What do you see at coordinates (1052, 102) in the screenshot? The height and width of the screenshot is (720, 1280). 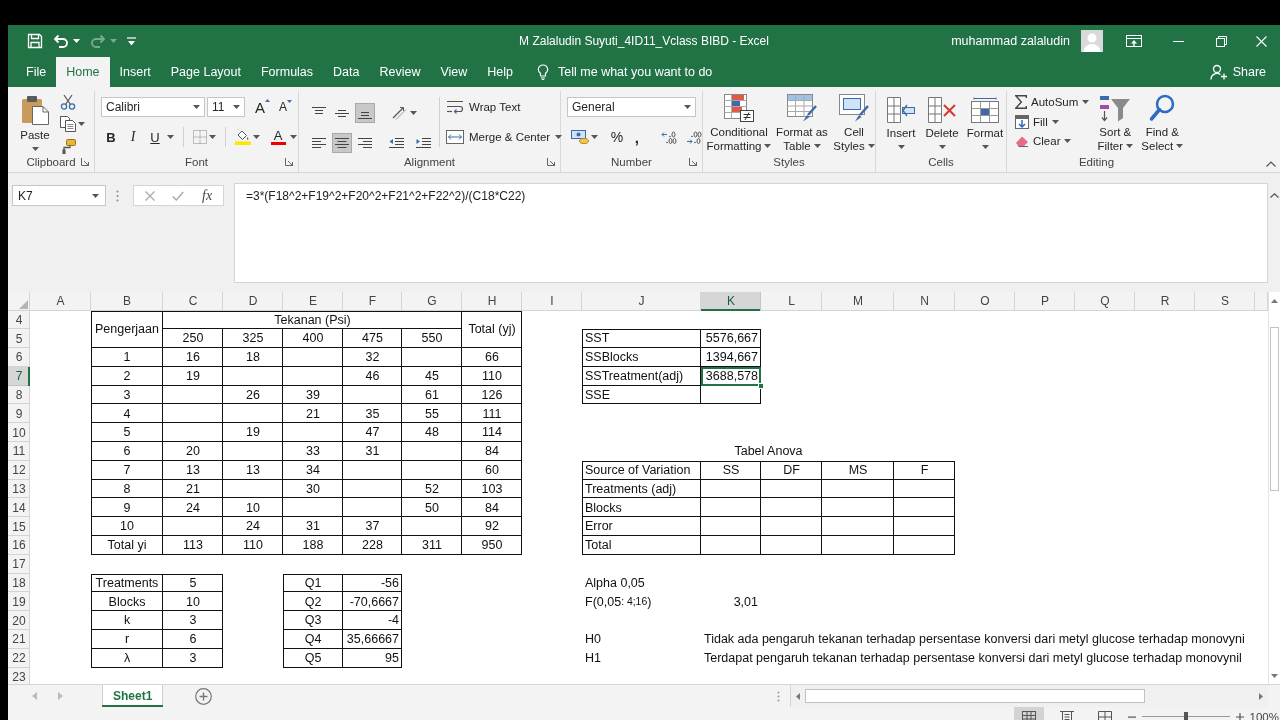 I see `autosum-button: AutoSum` at bounding box center [1052, 102].